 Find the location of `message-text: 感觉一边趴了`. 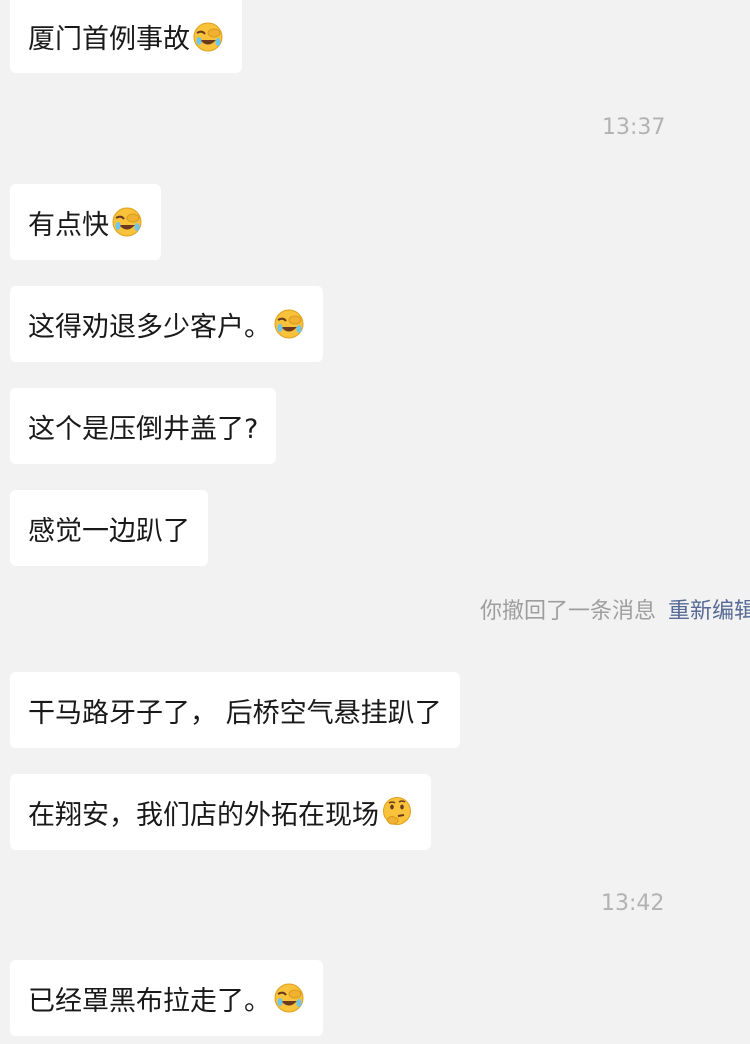

message-text: 感觉一边趴了 is located at coordinates (109, 531).